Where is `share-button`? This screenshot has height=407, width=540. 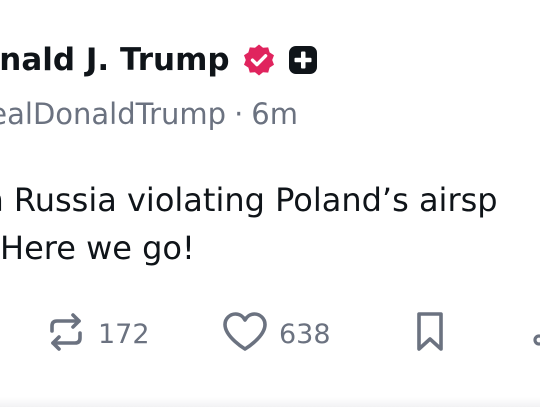 share-button is located at coordinates (535, 334).